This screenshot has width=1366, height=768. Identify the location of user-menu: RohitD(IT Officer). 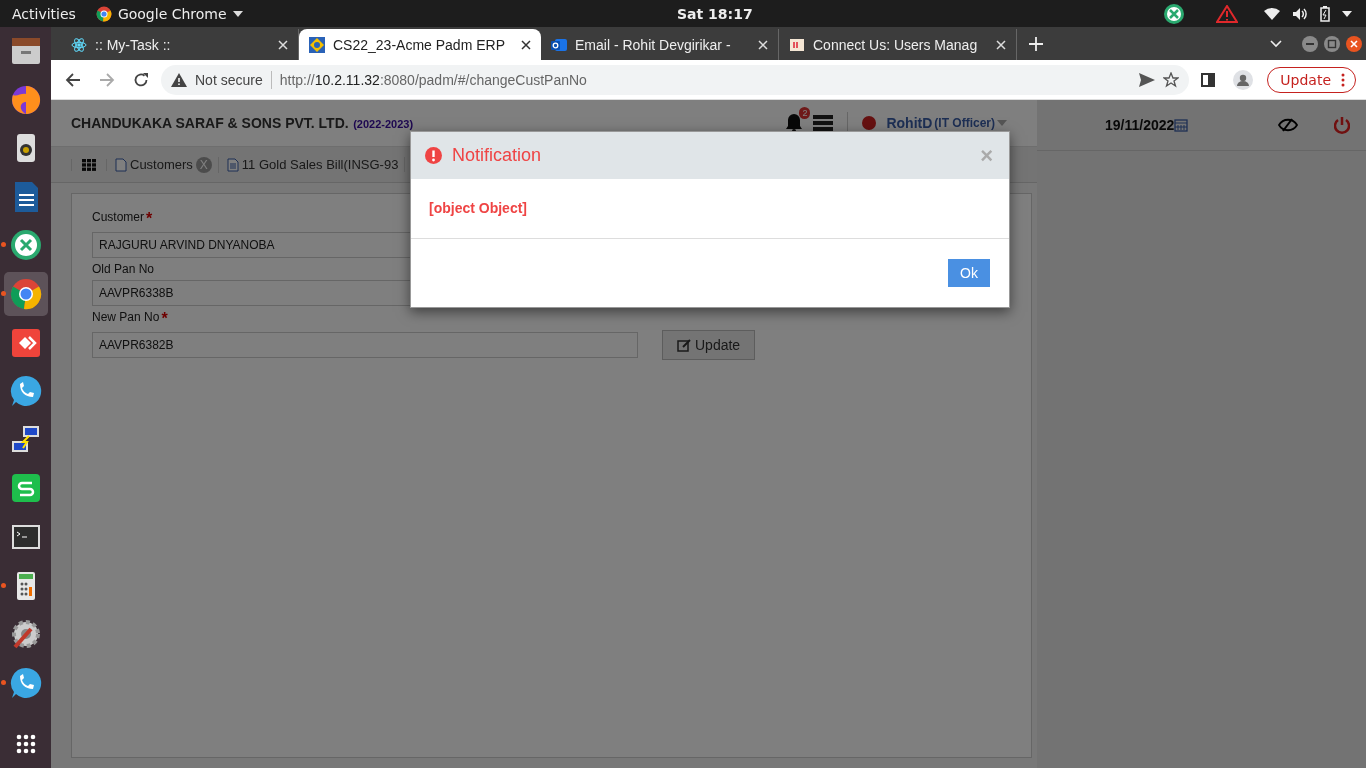
(946, 123).